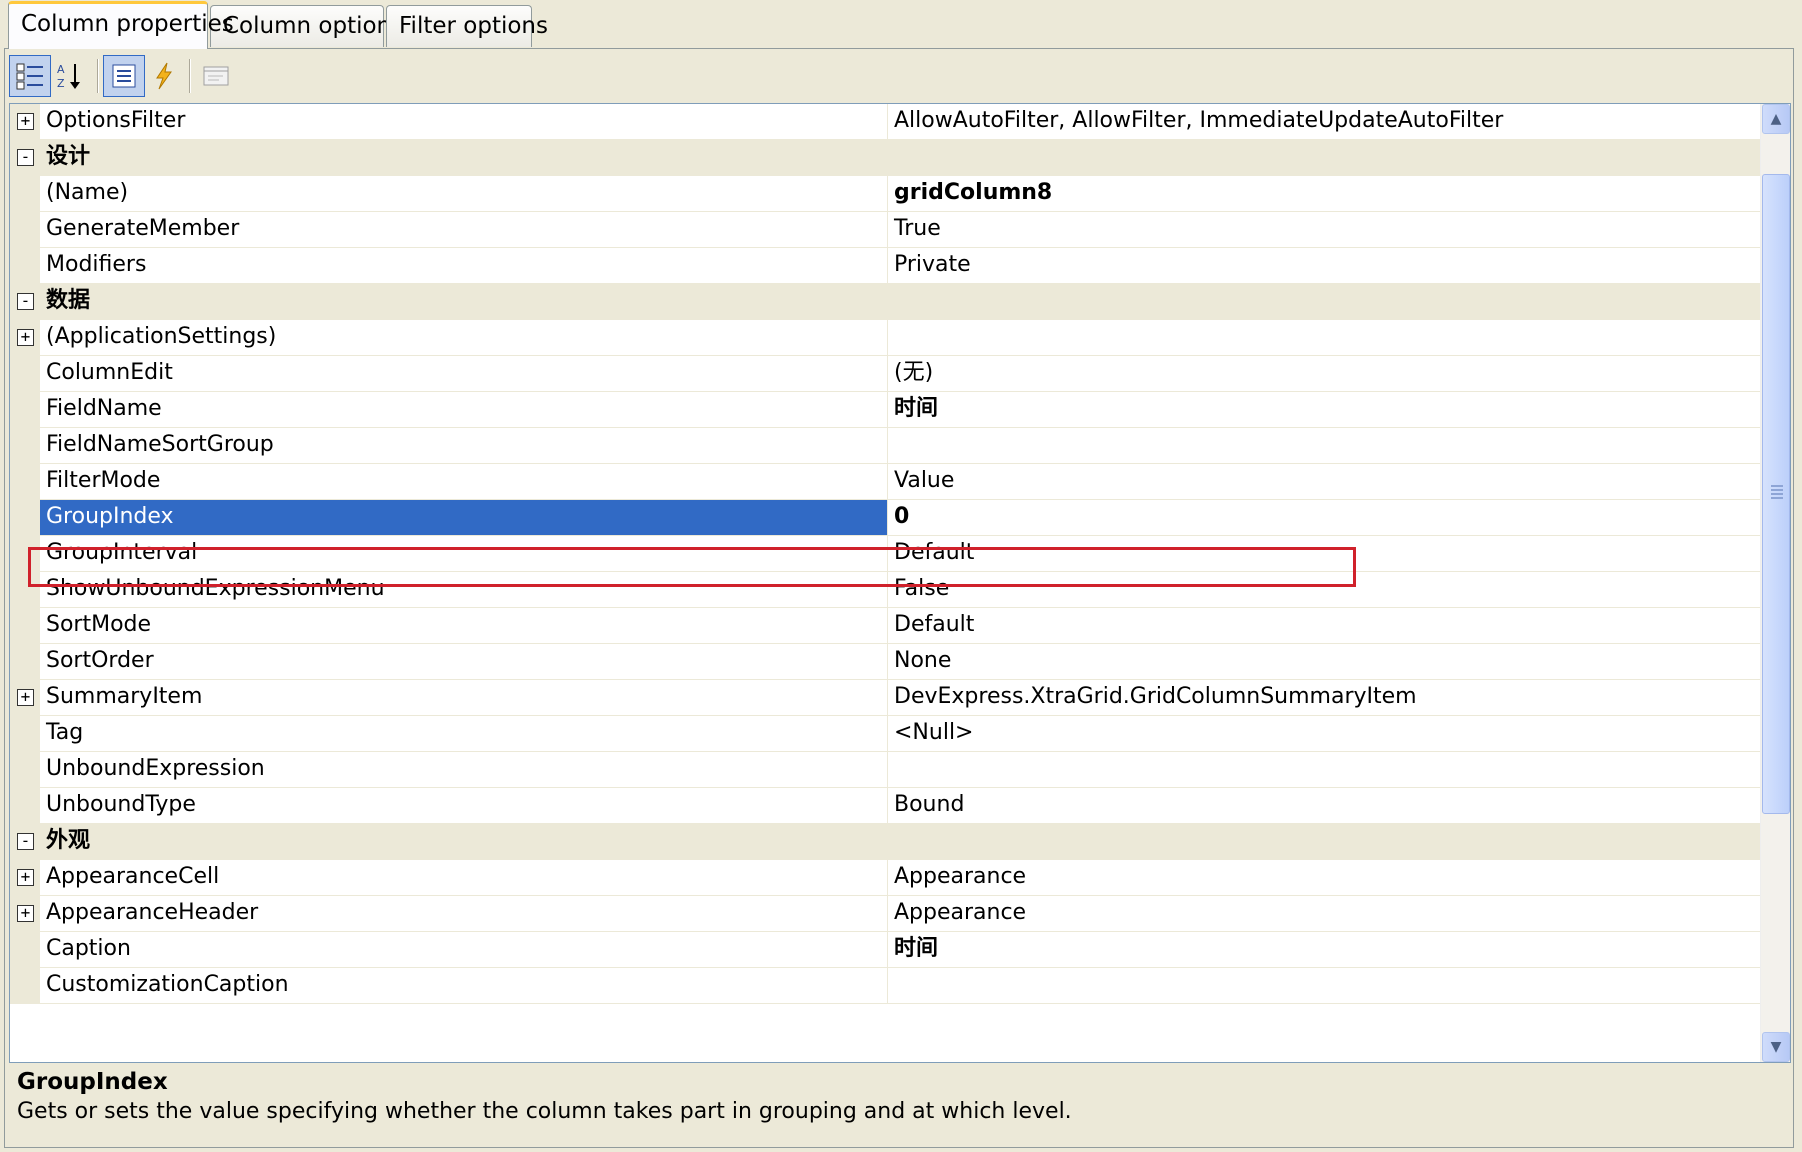 The height and width of the screenshot is (1152, 1802). I want to click on property-row: GroupIndex 0, so click(886, 518).